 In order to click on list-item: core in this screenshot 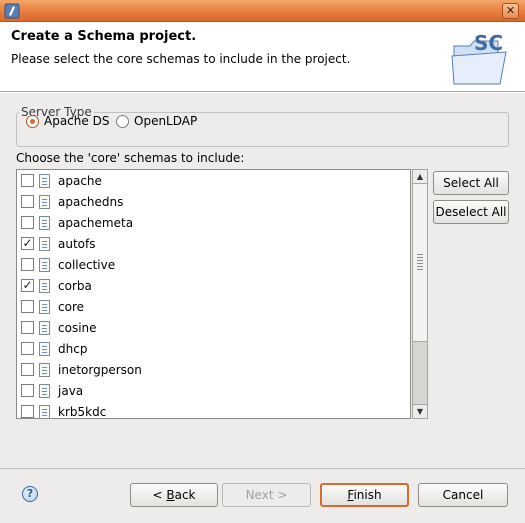, I will do `click(213, 306)`.